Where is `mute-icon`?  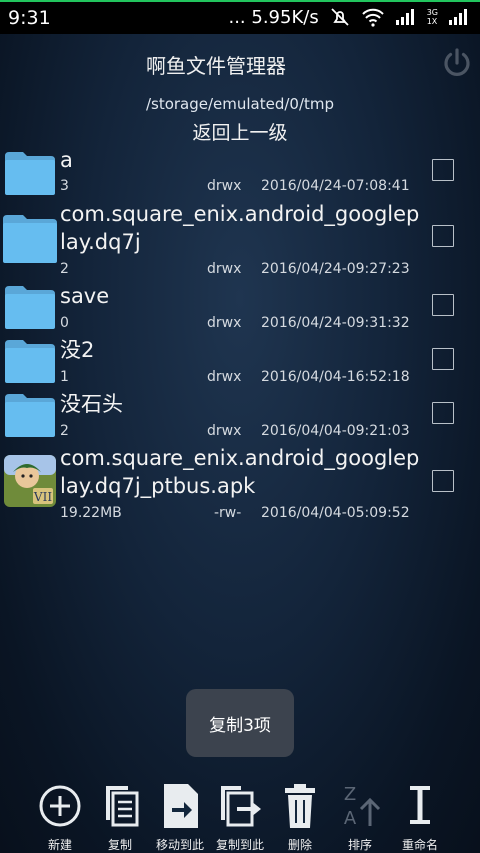
mute-icon is located at coordinates (340, 17).